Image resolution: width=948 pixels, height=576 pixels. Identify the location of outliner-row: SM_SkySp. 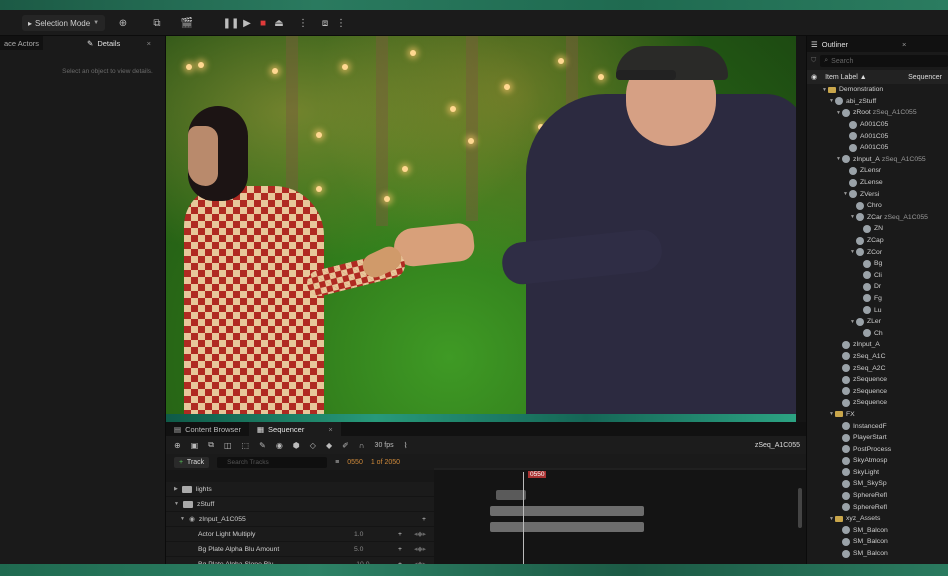
(877, 484).